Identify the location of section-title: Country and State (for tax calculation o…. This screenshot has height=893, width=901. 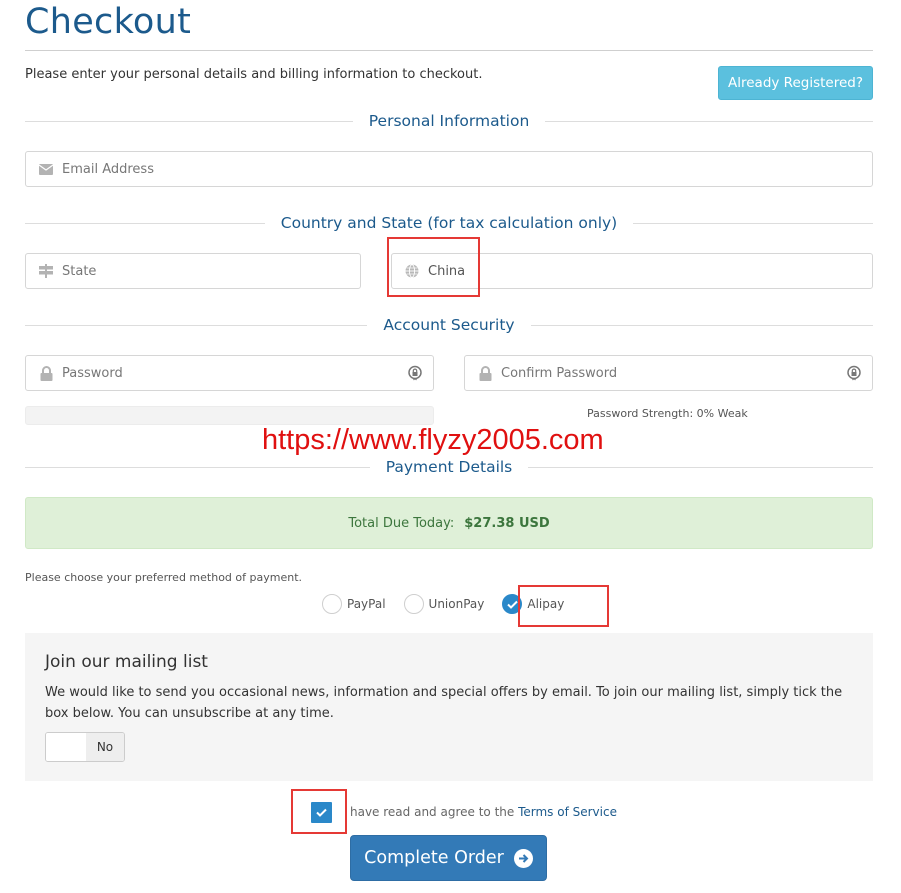
(449, 223).